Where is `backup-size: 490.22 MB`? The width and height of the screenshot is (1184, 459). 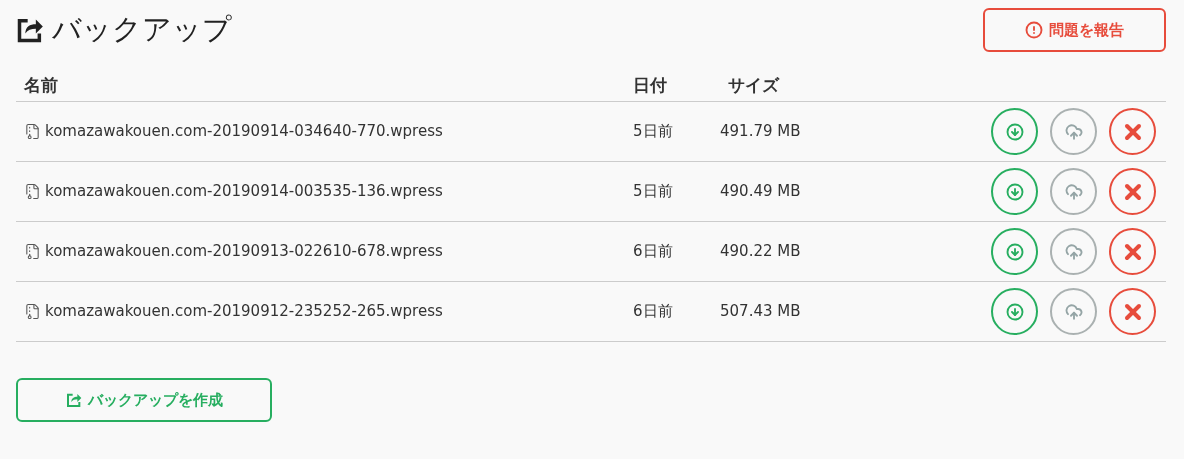
backup-size: 490.22 MB is located at coordinates (761, 252).